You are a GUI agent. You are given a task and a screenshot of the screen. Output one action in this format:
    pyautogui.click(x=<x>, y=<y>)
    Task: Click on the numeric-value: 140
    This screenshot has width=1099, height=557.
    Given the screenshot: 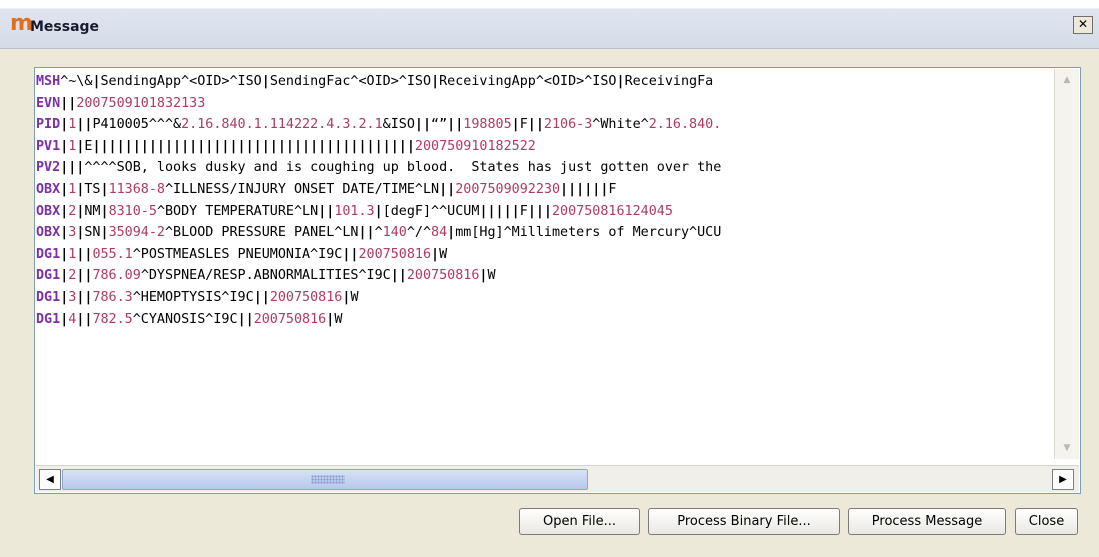 What is the action you would take?
    pyautogui.click(x=394, y=233)
    